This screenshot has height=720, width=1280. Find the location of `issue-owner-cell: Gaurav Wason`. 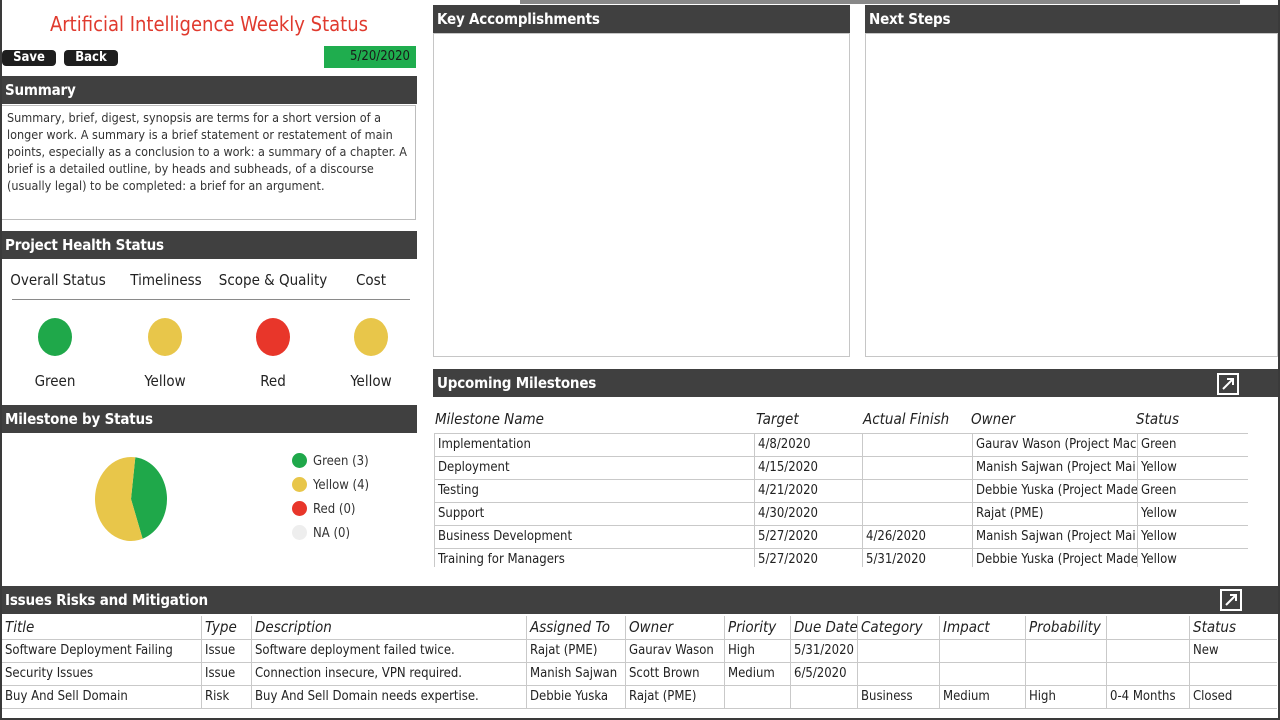

issue-owner-cell: Gaurav Wason is located at coordinates (675, 650).